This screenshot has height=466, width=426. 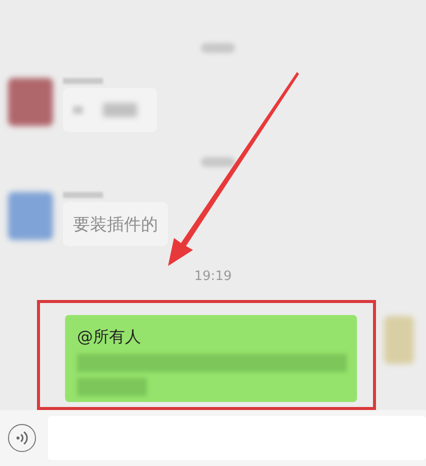 I want to click on voice-icon, so click(x=22, y=438).